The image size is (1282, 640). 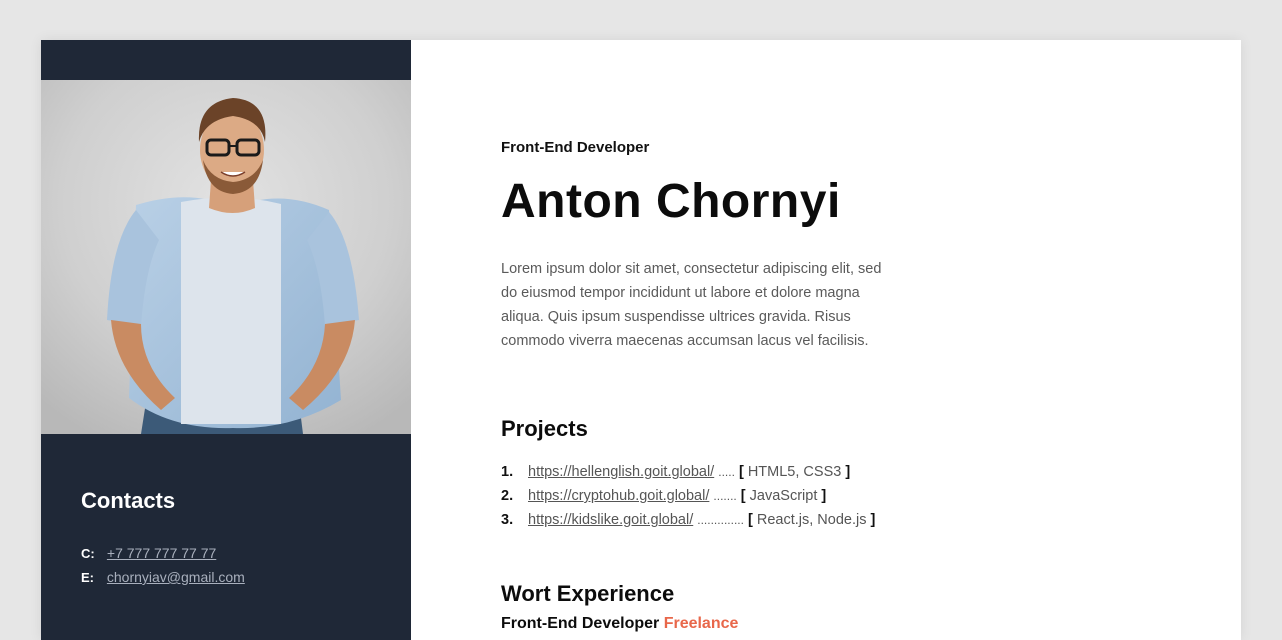 I want to click on project-tech: JavaScript, so click(x=783, y=496).